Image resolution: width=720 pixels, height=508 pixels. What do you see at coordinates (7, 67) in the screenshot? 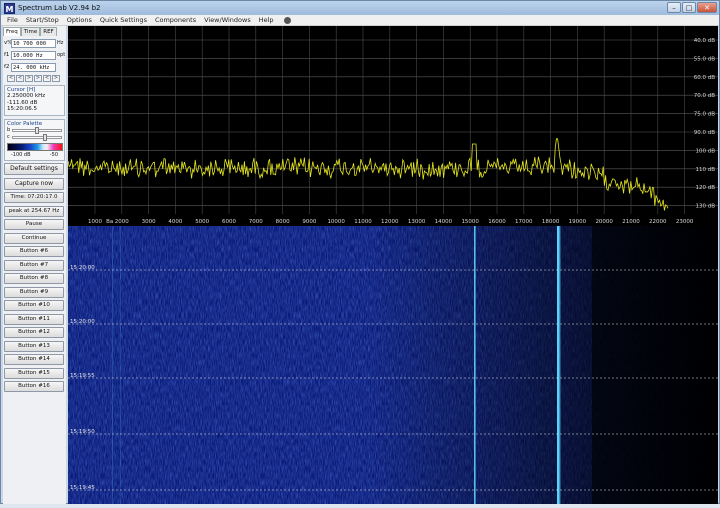
I see `f2-label: f2` at bounding box center [7, 67].